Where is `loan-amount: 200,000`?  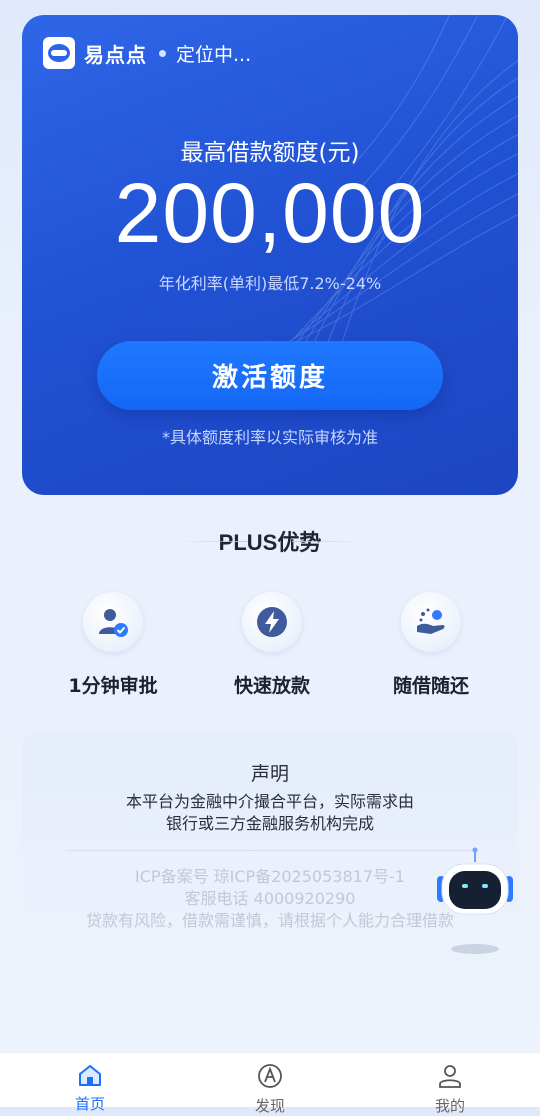 loan-amount: 200,000 is located at coordinates (270, 213).